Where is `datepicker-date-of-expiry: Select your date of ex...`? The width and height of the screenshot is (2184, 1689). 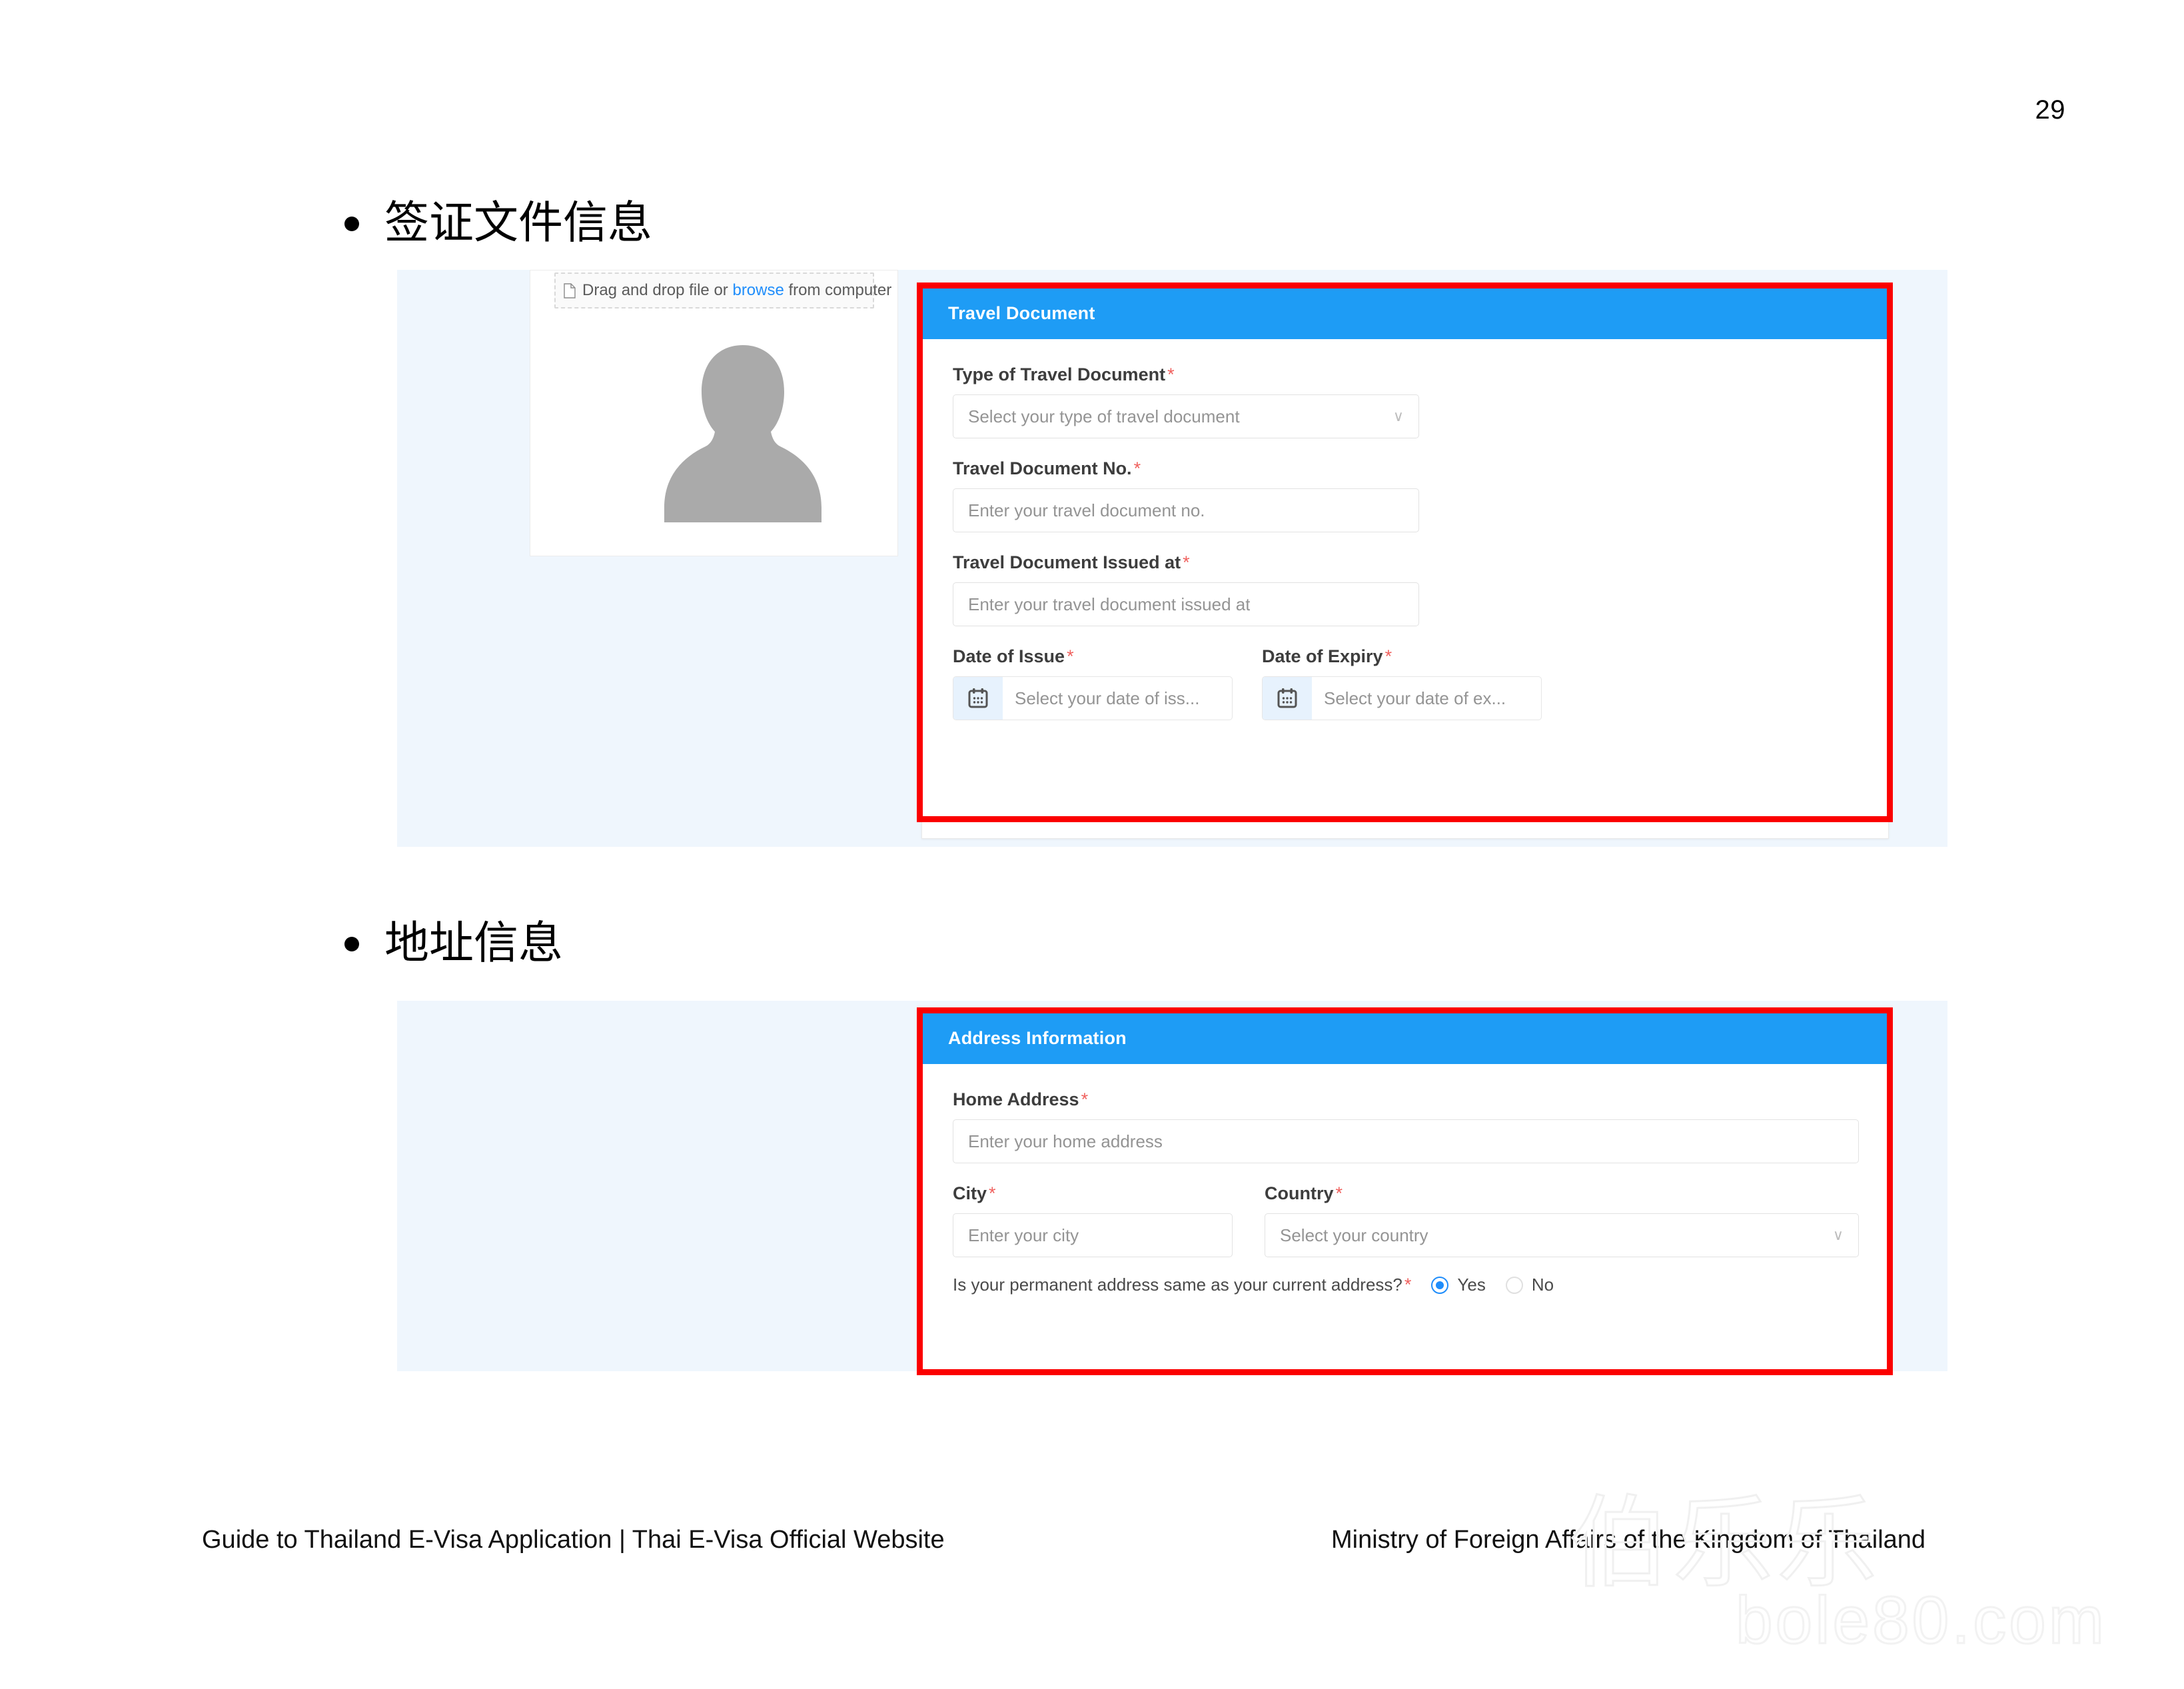
datepicker-date-of-expiry: Select your date of ex... is located at coordinates (1402, 698).